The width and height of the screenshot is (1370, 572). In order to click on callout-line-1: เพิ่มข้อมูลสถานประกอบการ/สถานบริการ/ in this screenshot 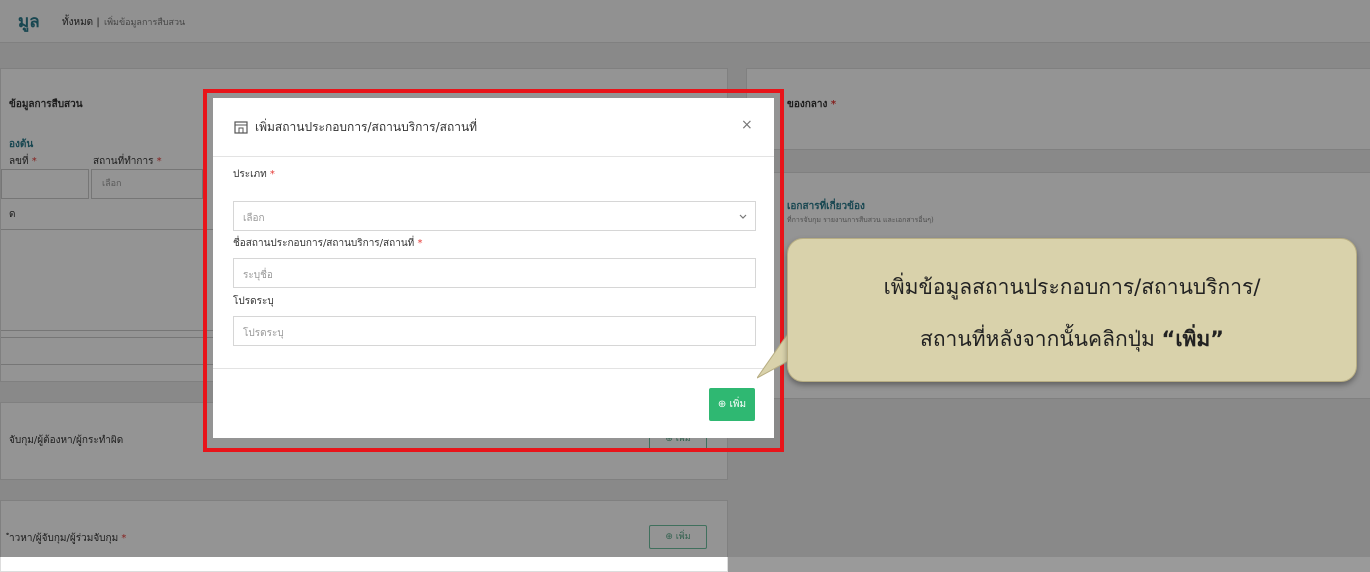, I will do `click(1072, 287)`.